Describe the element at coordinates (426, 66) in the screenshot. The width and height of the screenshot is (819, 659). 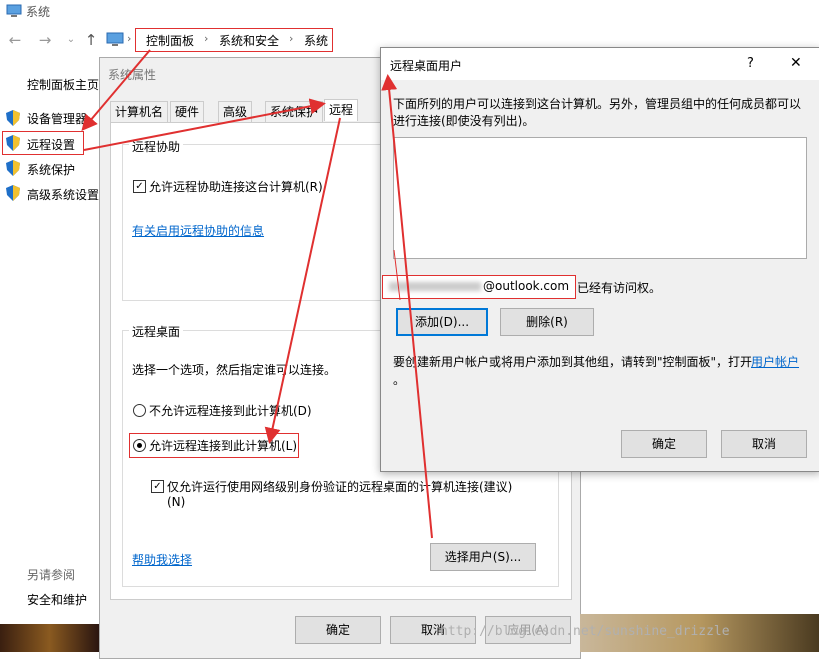
I see `remote-users-title: 远程桌面用户` at that location.